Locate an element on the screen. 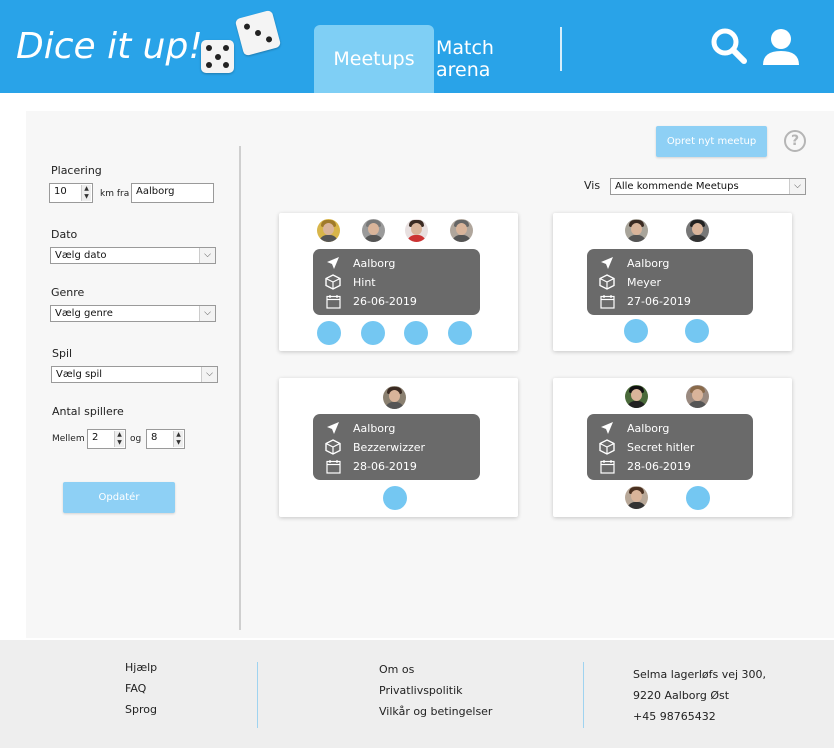 The height and width of the screenshot is (748, 834). game-select-value: Vælg spil is located at coordinates (79, 374).